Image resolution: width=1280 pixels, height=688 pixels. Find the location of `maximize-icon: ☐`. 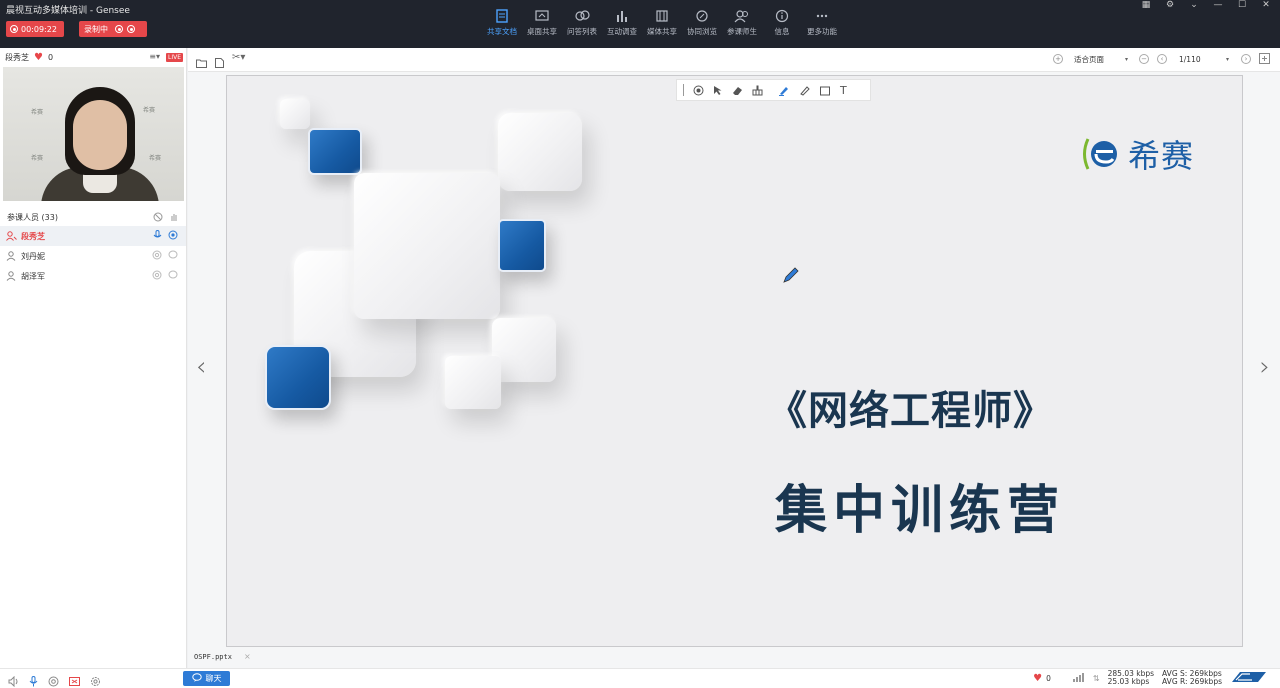

maximize-icon: ☐ is located at coordinates (1242, 5).